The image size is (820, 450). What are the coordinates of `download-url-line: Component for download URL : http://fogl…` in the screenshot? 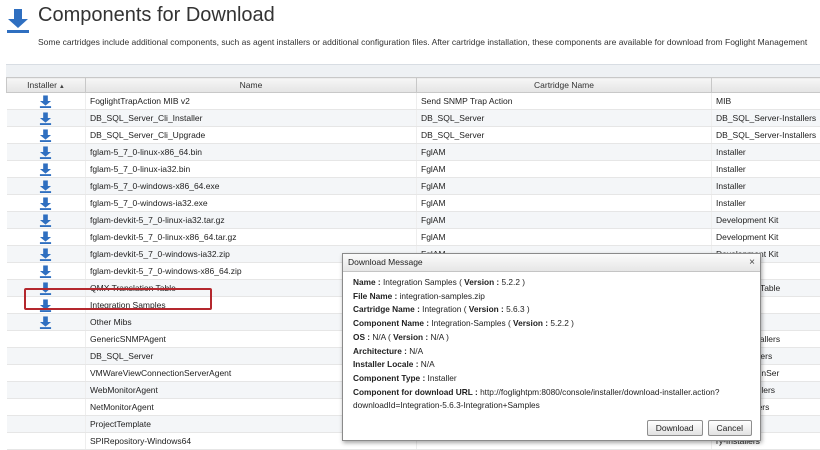 It's located at (553, 393).